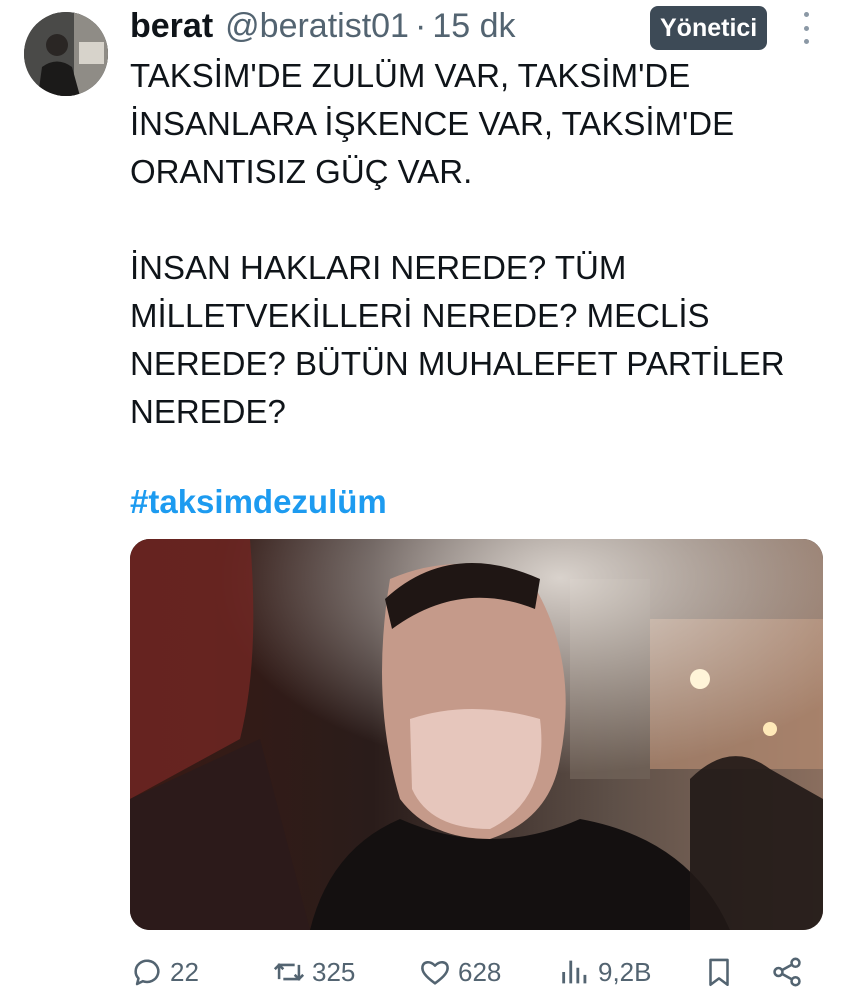 Image resolution: width=849 pixels, height=1000 pixels. I want to click on post-header: berat @beratist01 · 15 dk, so click(323, 26).